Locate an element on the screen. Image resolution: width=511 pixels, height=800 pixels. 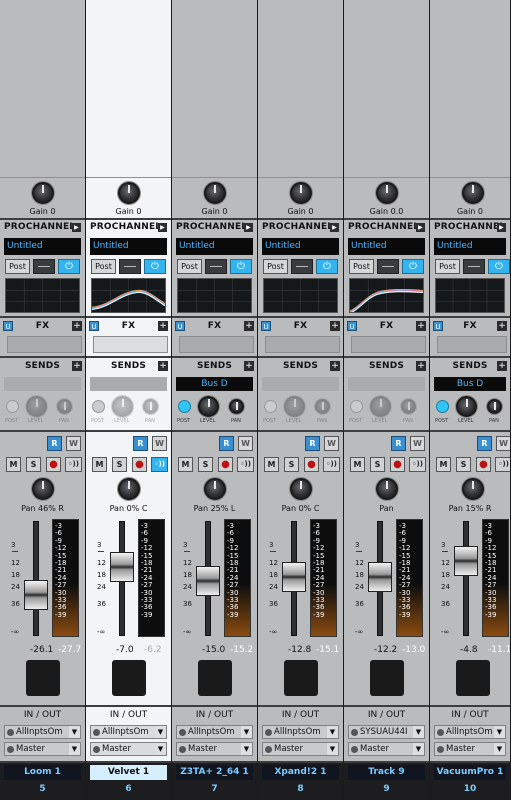
send-bus-selector: Bus D is located at coordinates (470, 384).